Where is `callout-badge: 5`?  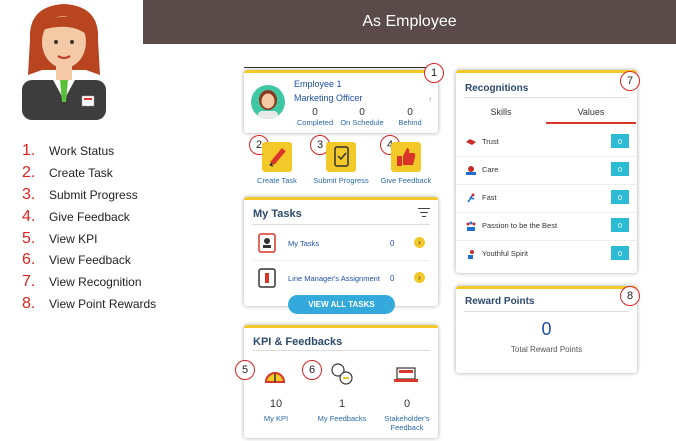
callout-badge: 5 is located at coordinates (245, 370).